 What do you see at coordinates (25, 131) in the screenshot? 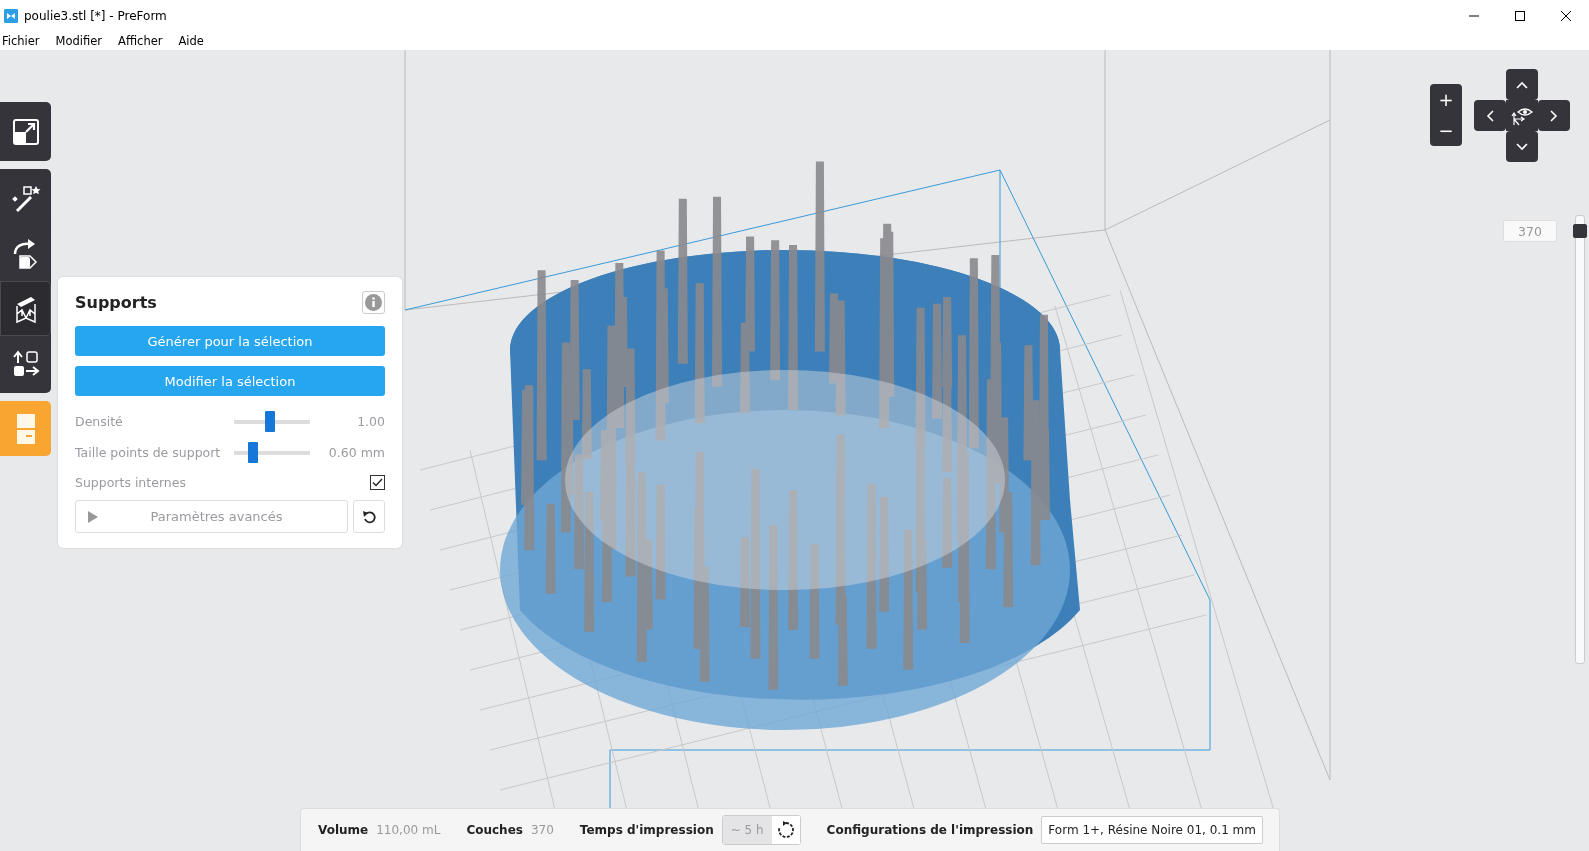
I see `scale-icon` at bounding box center [25, 131].